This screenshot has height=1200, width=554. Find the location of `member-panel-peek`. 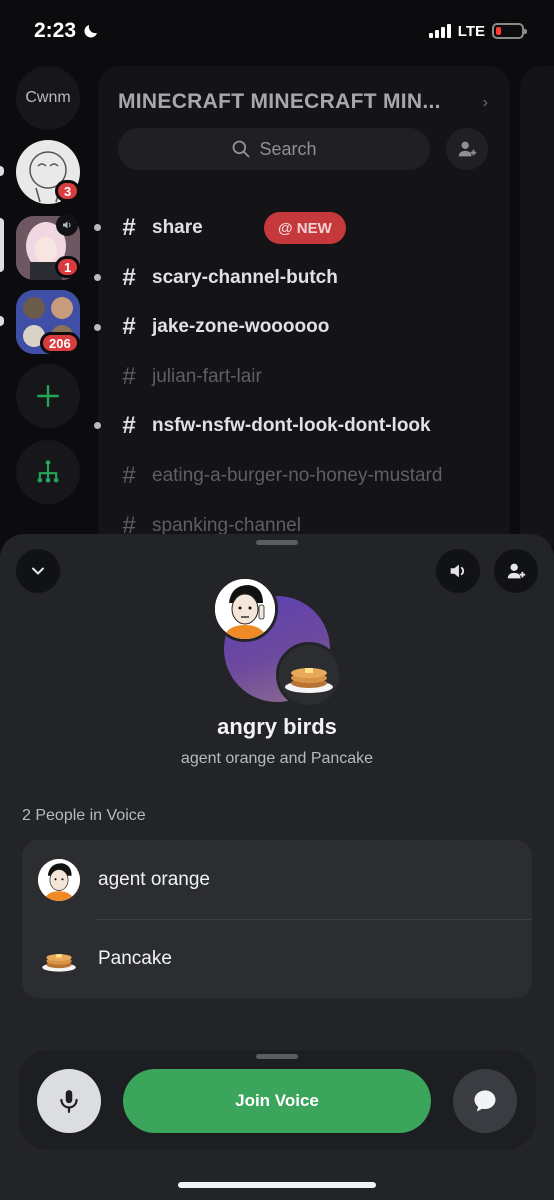

member-panel-peek is located at coordinates (537, 306).